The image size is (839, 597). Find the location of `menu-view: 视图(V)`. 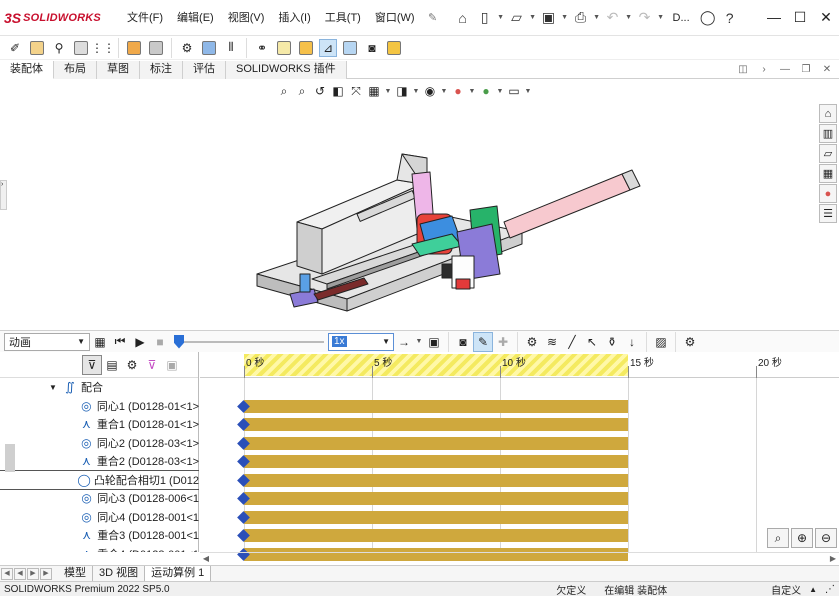

menu-view: 视图(V) is located at coordinates (246, 18).